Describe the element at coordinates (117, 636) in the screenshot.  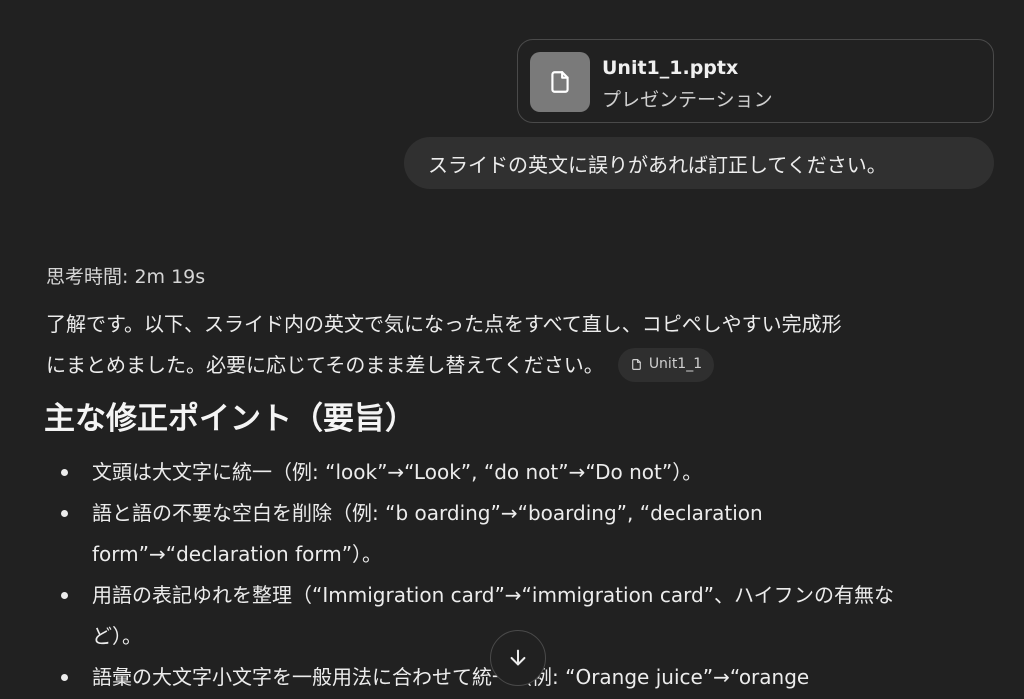
I see `bullet-text-line: ど）。` at that location.